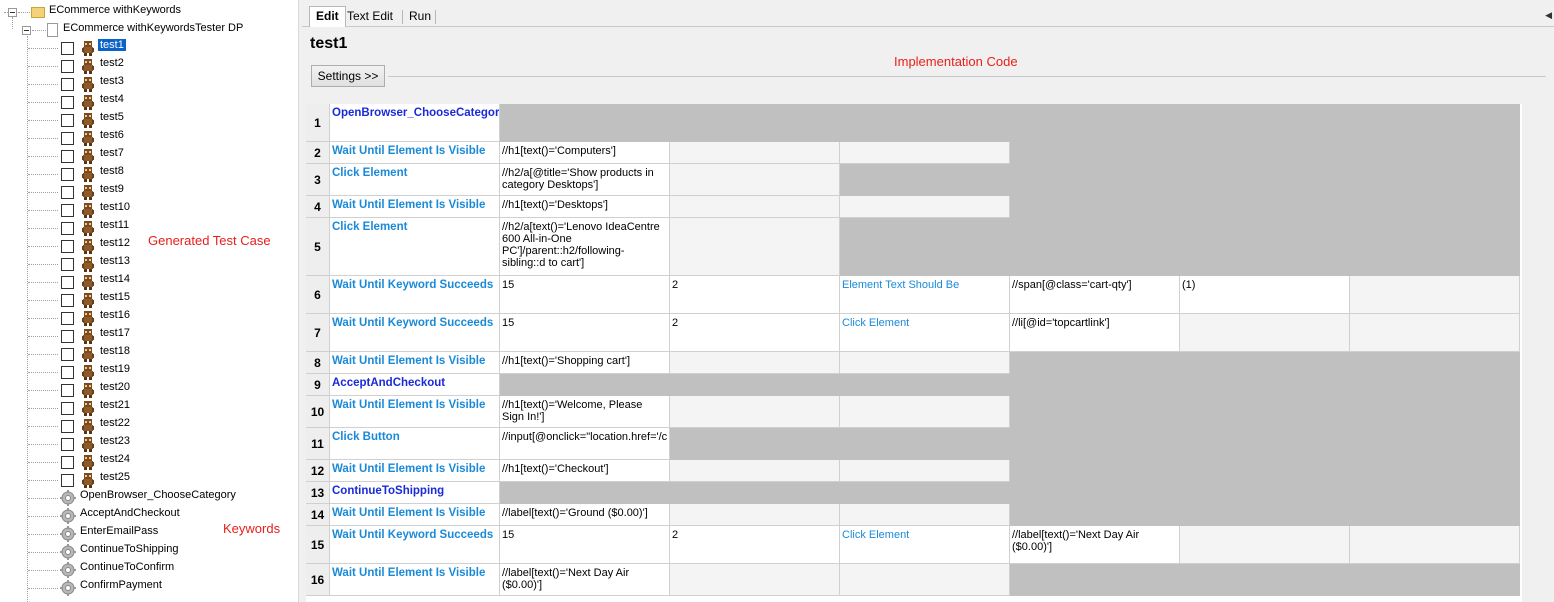 The image size is (1554, 602). Describe the element at coordinates (112, 99) in the screenshot. I see `test-item-label: test4` at that location.